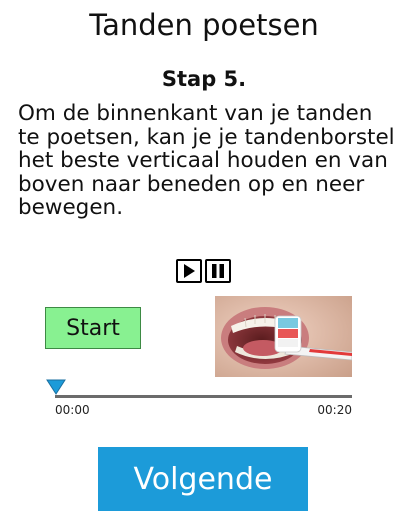 Image resolution: width=408 pixels, height=523 pixels. I want to click on media-controls, so click(203, 271).